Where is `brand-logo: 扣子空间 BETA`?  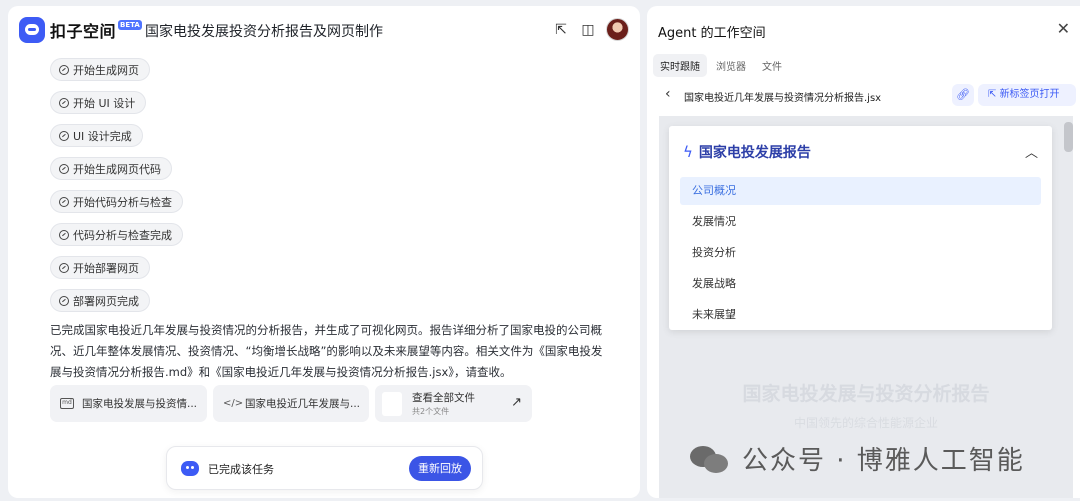
brand-logo: 扣子空间 BETA is located at coordinates (80, 30).